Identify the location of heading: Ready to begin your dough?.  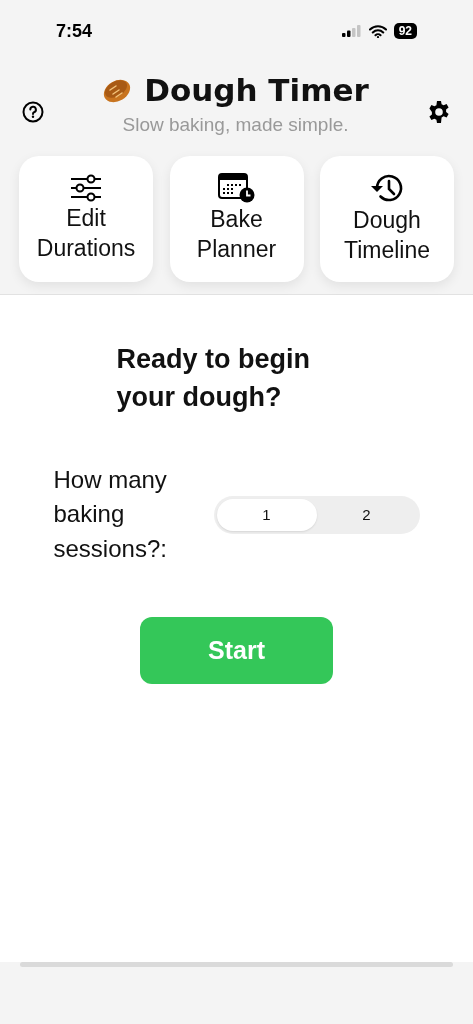
(214, 378).